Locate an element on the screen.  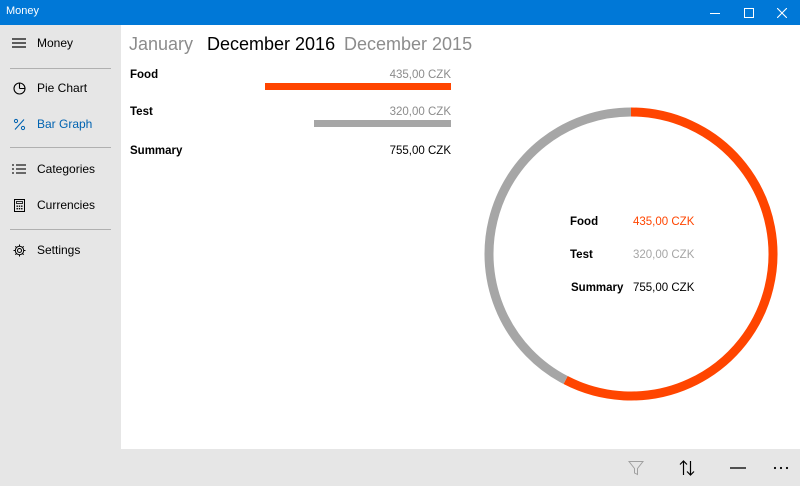
donut-legend-value: 435,00 CZK is located at coordinates (664, 222).